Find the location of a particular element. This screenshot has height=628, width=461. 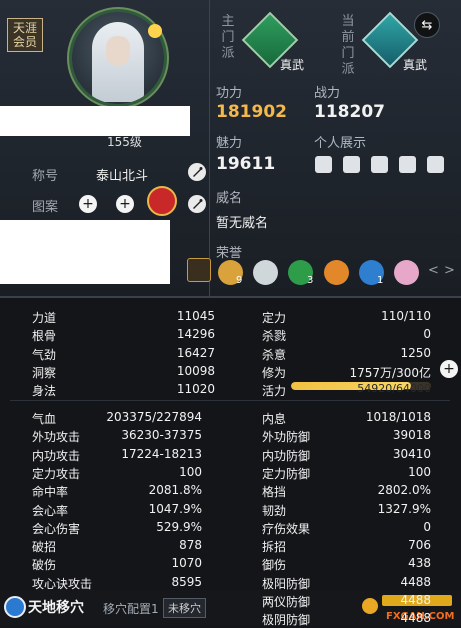

zhanli-label: 战力 is located at coordinates (327, 93).